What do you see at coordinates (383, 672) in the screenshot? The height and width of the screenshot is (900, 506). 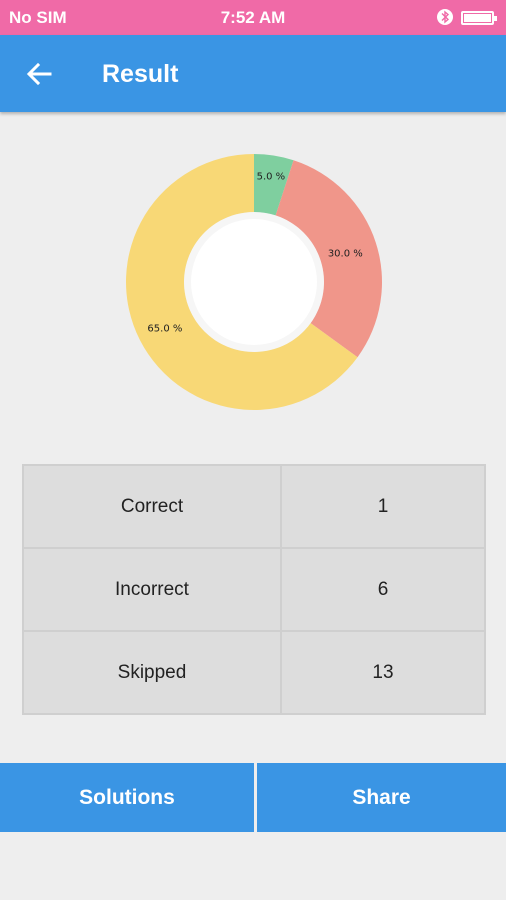 I see `skipped-value: 13` at bounding box center [383, 672].